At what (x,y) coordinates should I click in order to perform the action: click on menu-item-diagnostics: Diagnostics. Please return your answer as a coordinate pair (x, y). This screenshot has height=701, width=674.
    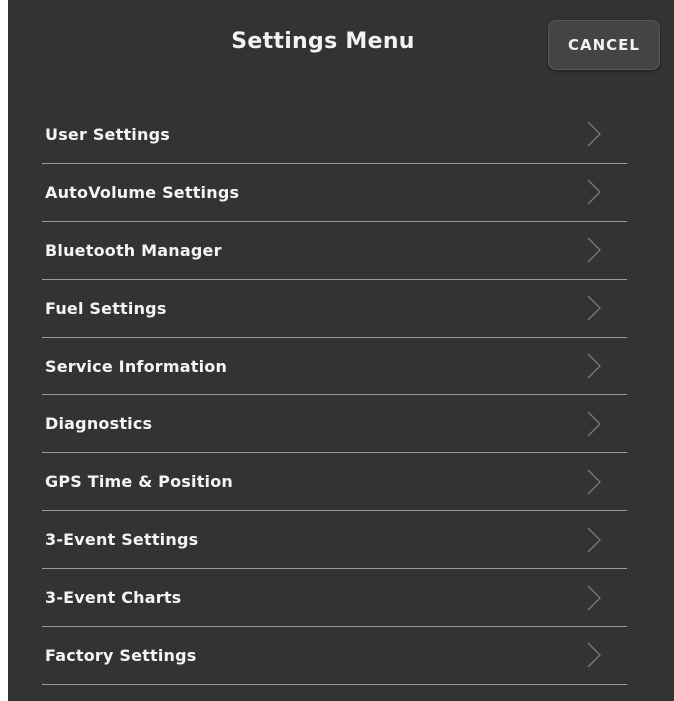
    Looking at the image, I should click on (334, 424).